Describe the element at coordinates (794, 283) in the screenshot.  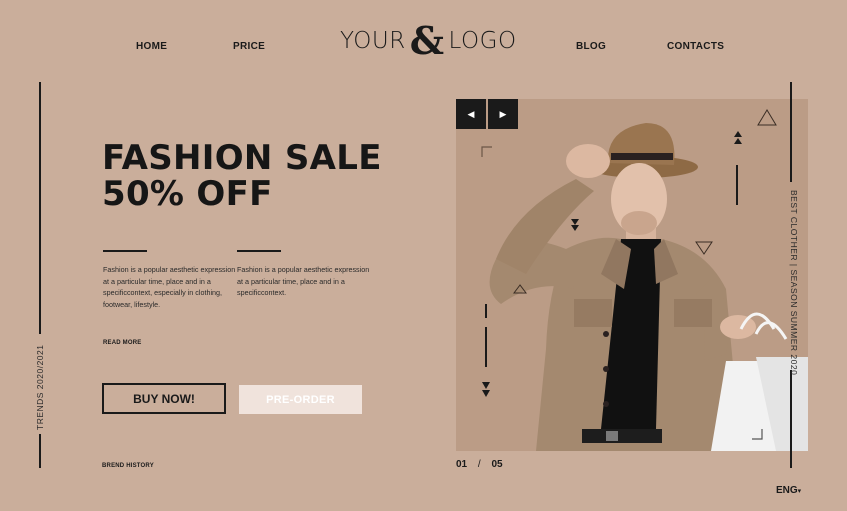
I see `season-label: BEST CLOTHER | SEASON SUMMER 2020` at that location.